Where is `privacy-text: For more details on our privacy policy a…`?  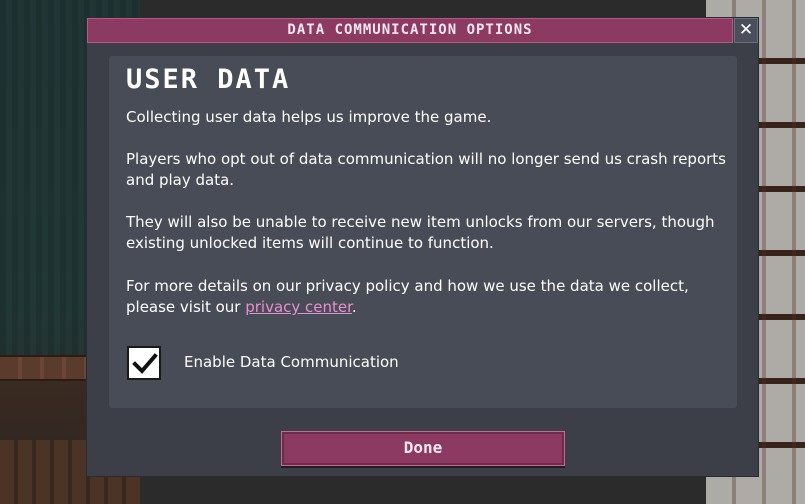
privacy-text: For more details on our privacy policy a… is located at coordinates (407, 296).